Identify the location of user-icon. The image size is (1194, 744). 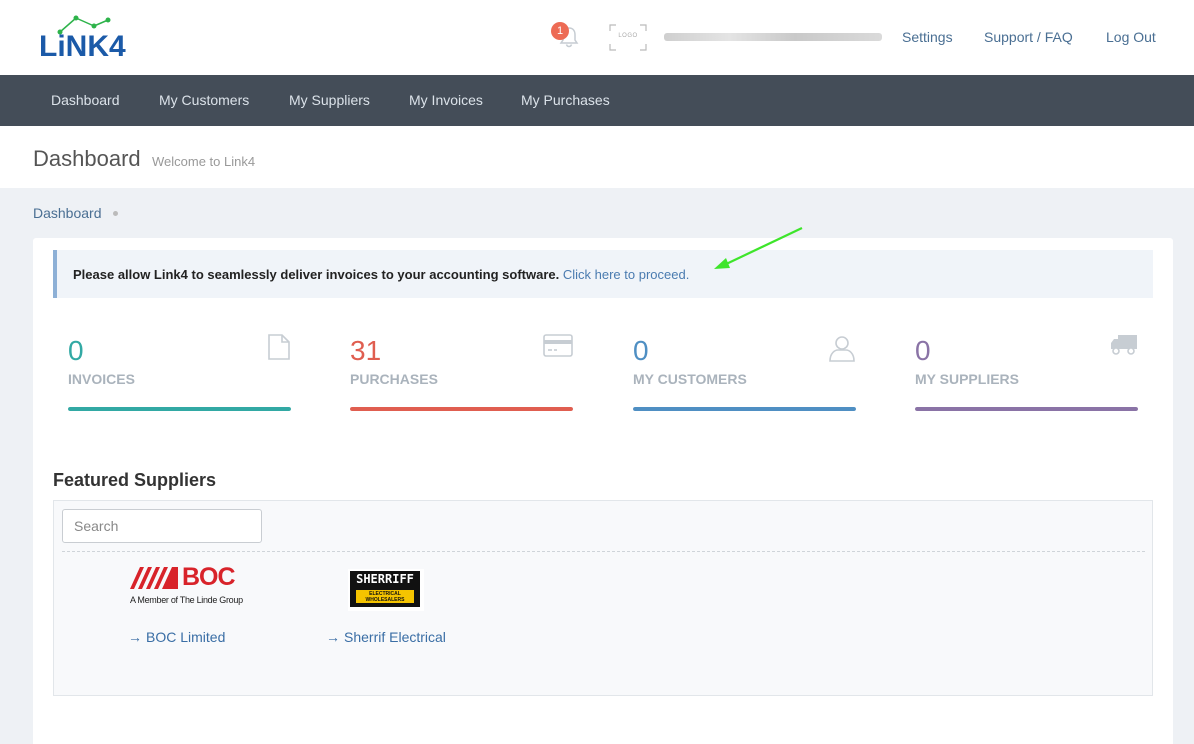
(842, 349).